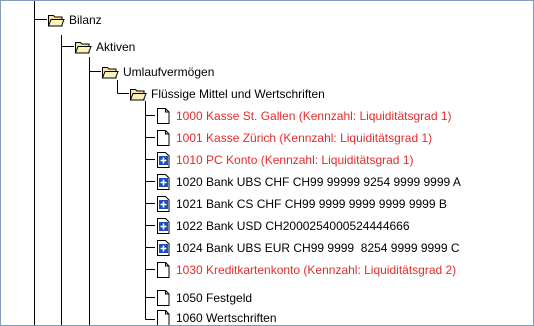 This screenshot has width=534, height=326. I want to click on tree-node-fluessige-mittel: Flüssige Mittel und Wertschriften, so click(227, 94).